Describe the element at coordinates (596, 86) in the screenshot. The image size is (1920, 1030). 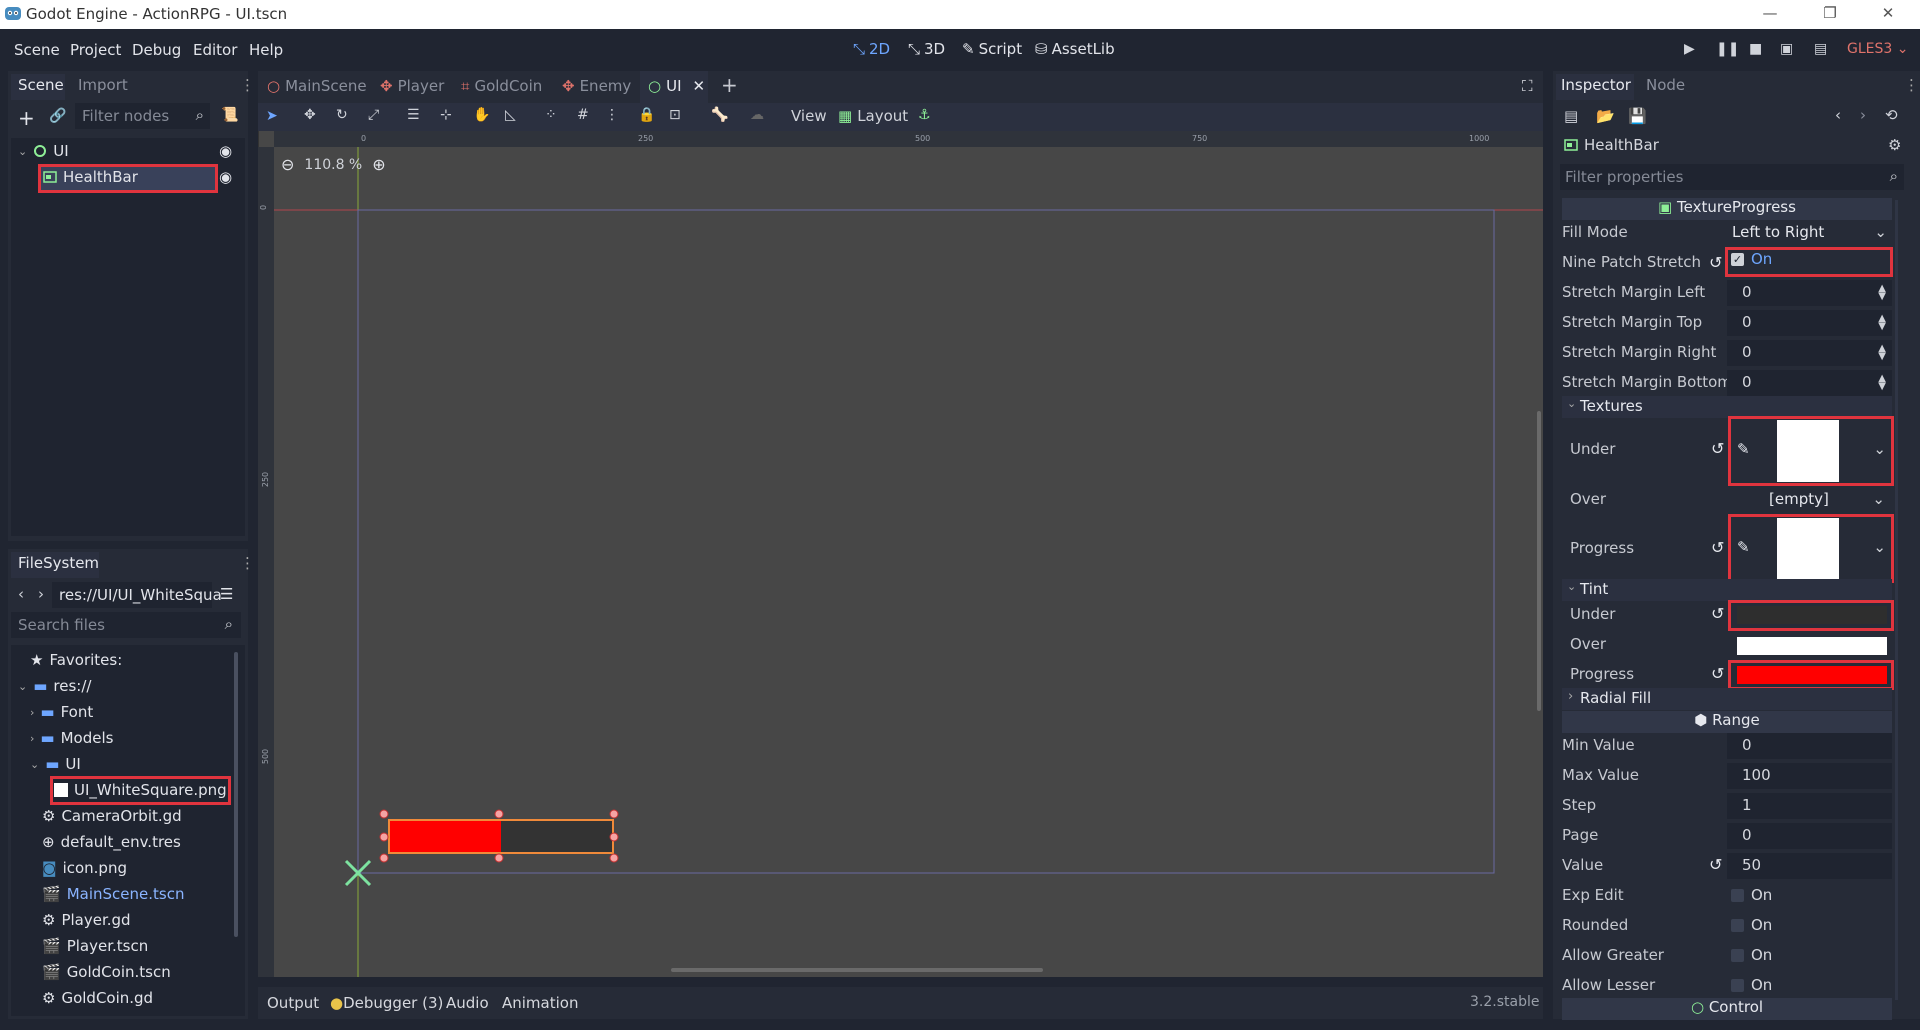
I see `tab-enemy: ✥ Enemy` at that location.